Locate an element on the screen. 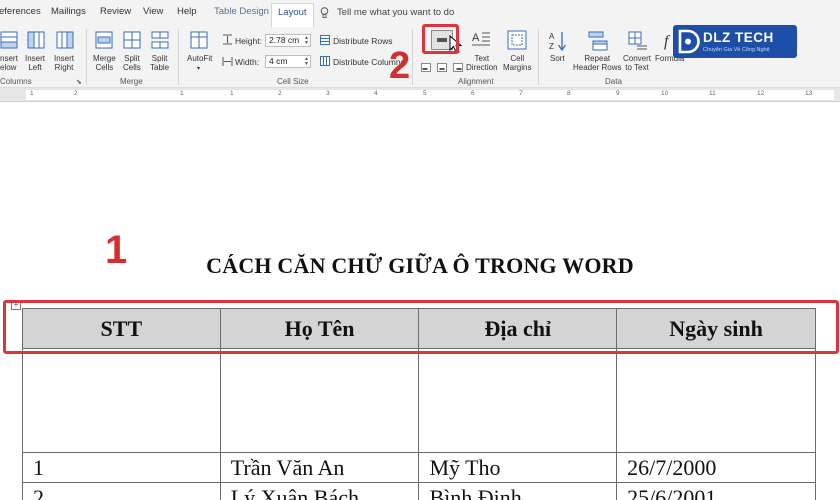 Image resolution: width=840 pixels, height=500 pixels. table-cell: Bình Định is located at coordinates (518, 491).